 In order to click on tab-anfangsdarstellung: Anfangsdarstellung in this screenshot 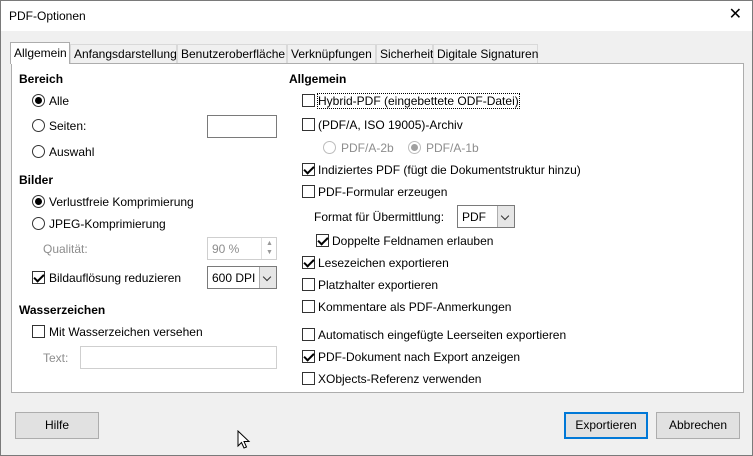, I will do `click(123, 53)`.